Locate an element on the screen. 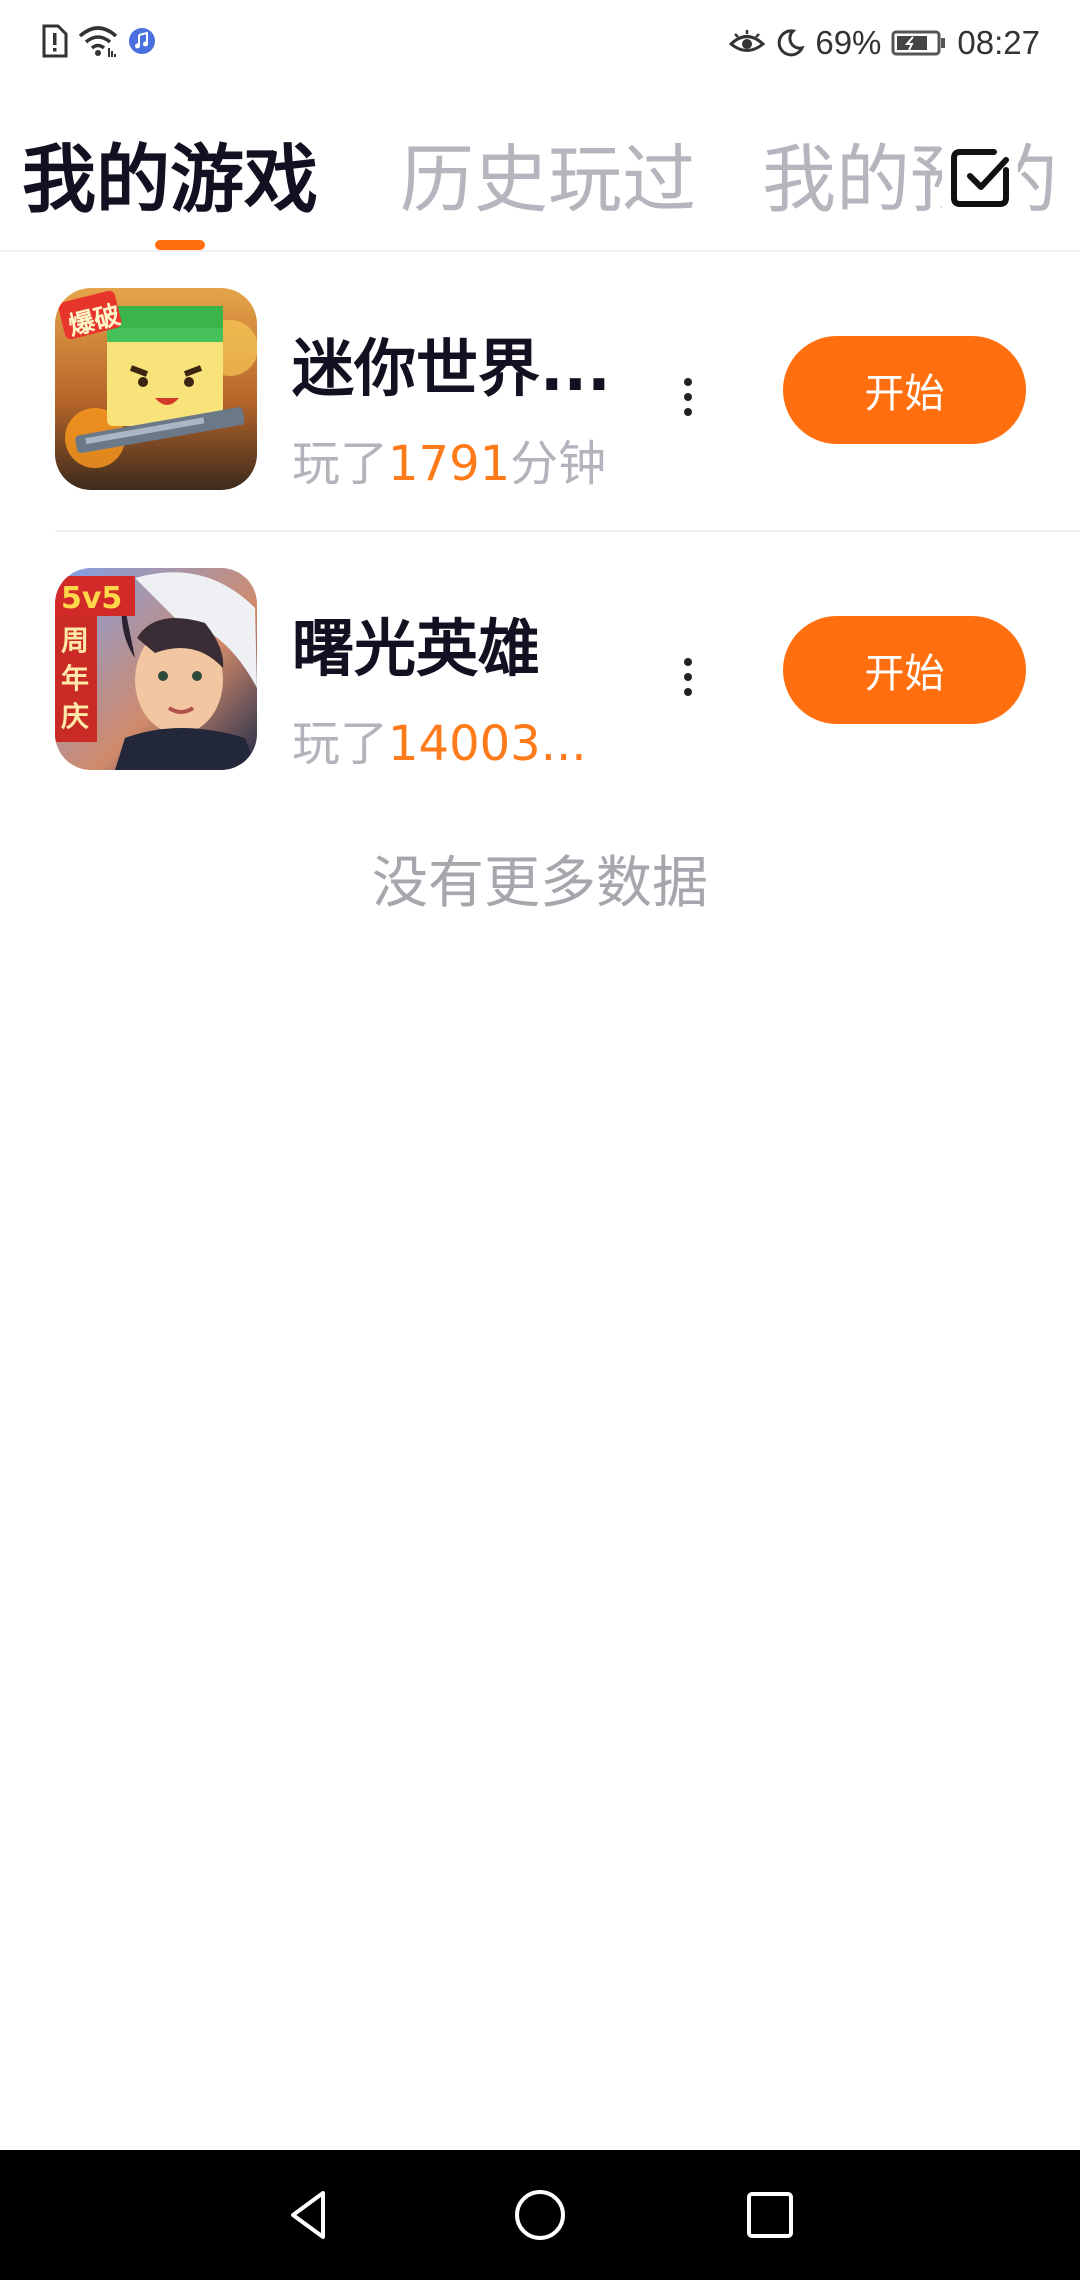  play-time: 玩了1791分钟 is located at coordinates (449, 459).